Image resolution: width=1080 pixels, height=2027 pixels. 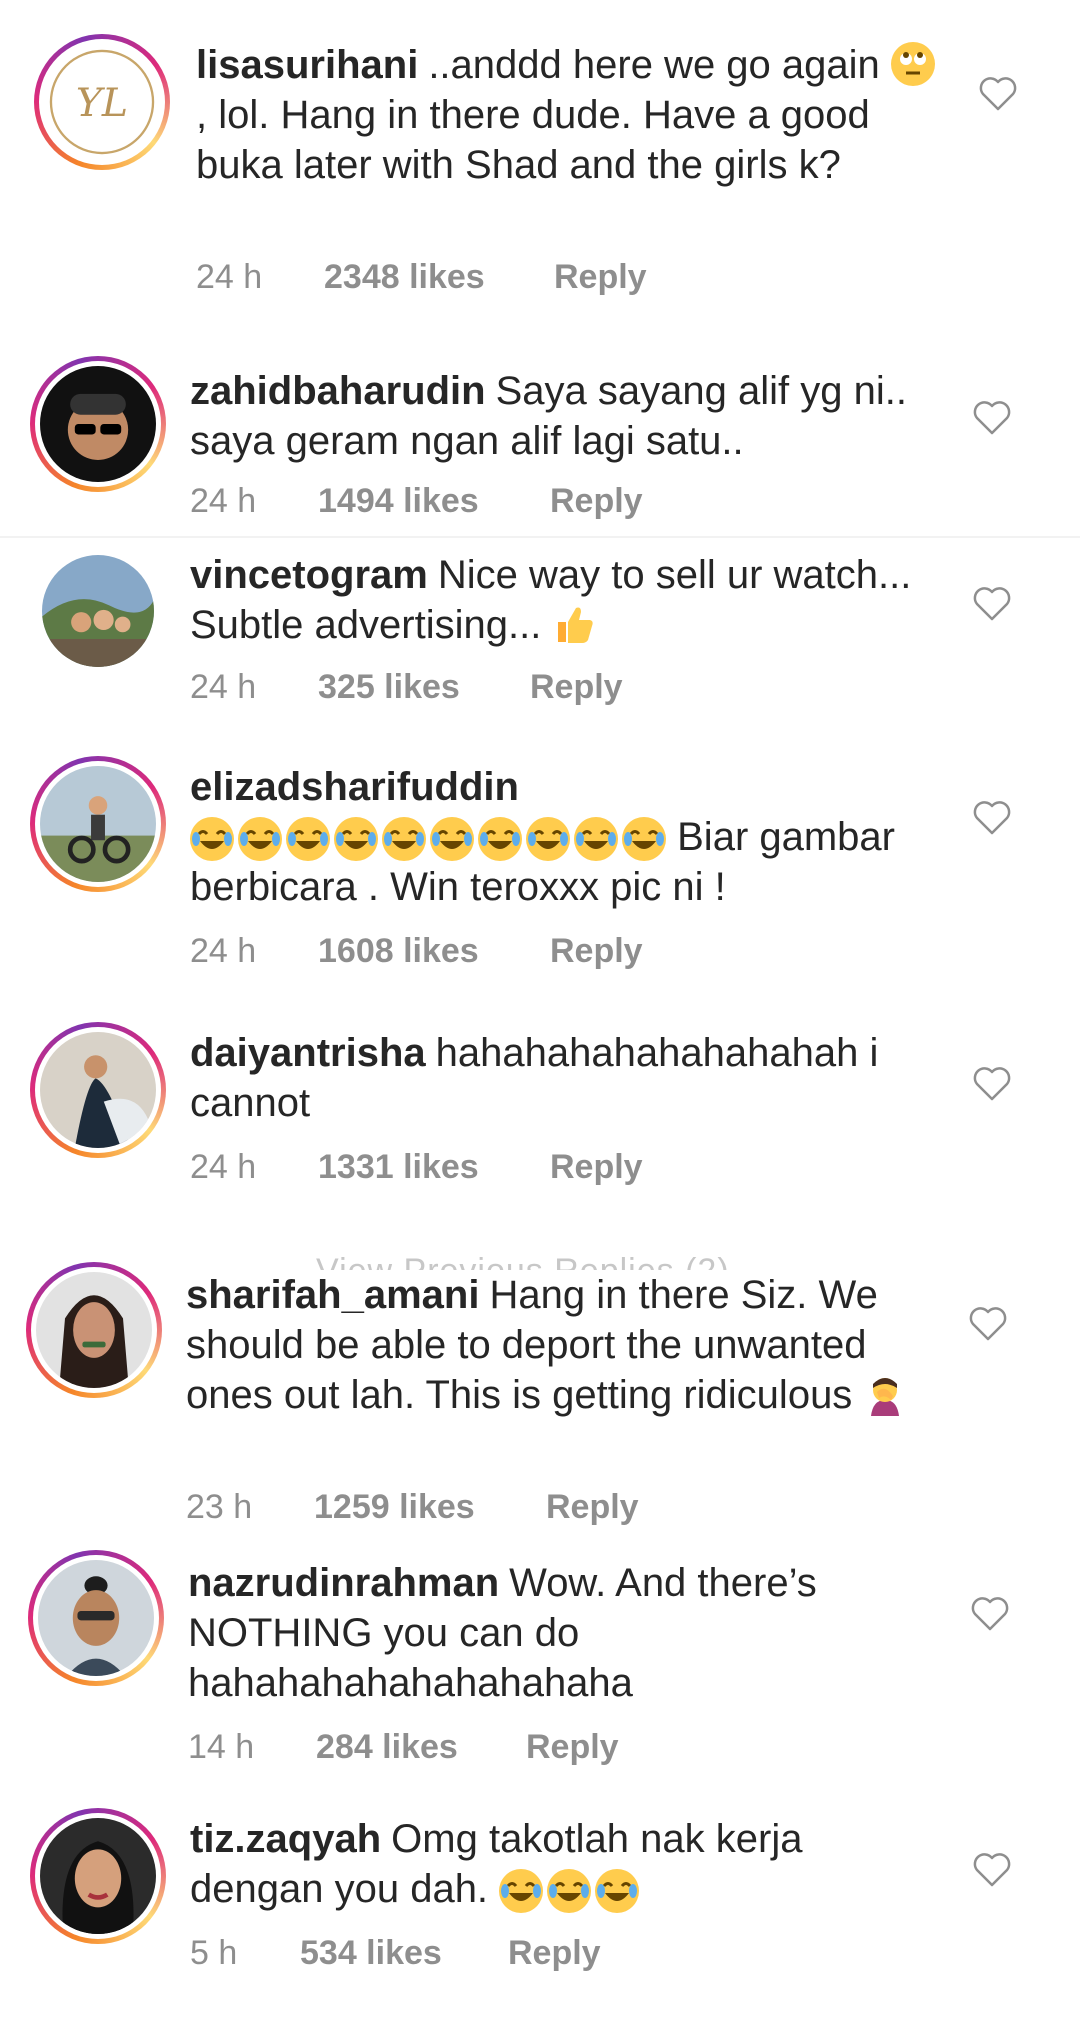 What do you see at coordinates (387, 1747) in the screenshot?
I see `likes-count: 284 likes` at bounding box center [387, 1747].